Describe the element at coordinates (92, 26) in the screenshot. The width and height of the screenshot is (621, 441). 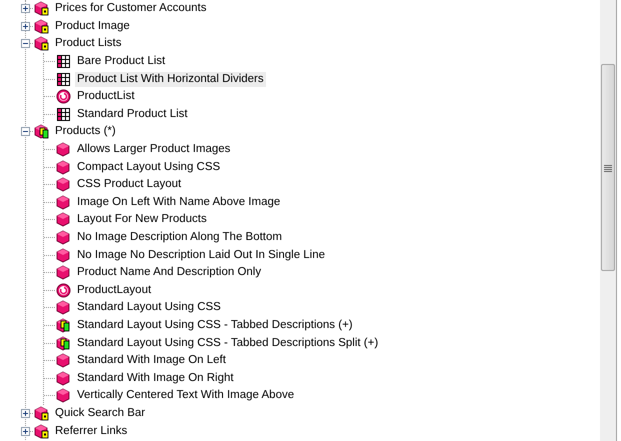
I see `tree-item: Product Image` at that location.